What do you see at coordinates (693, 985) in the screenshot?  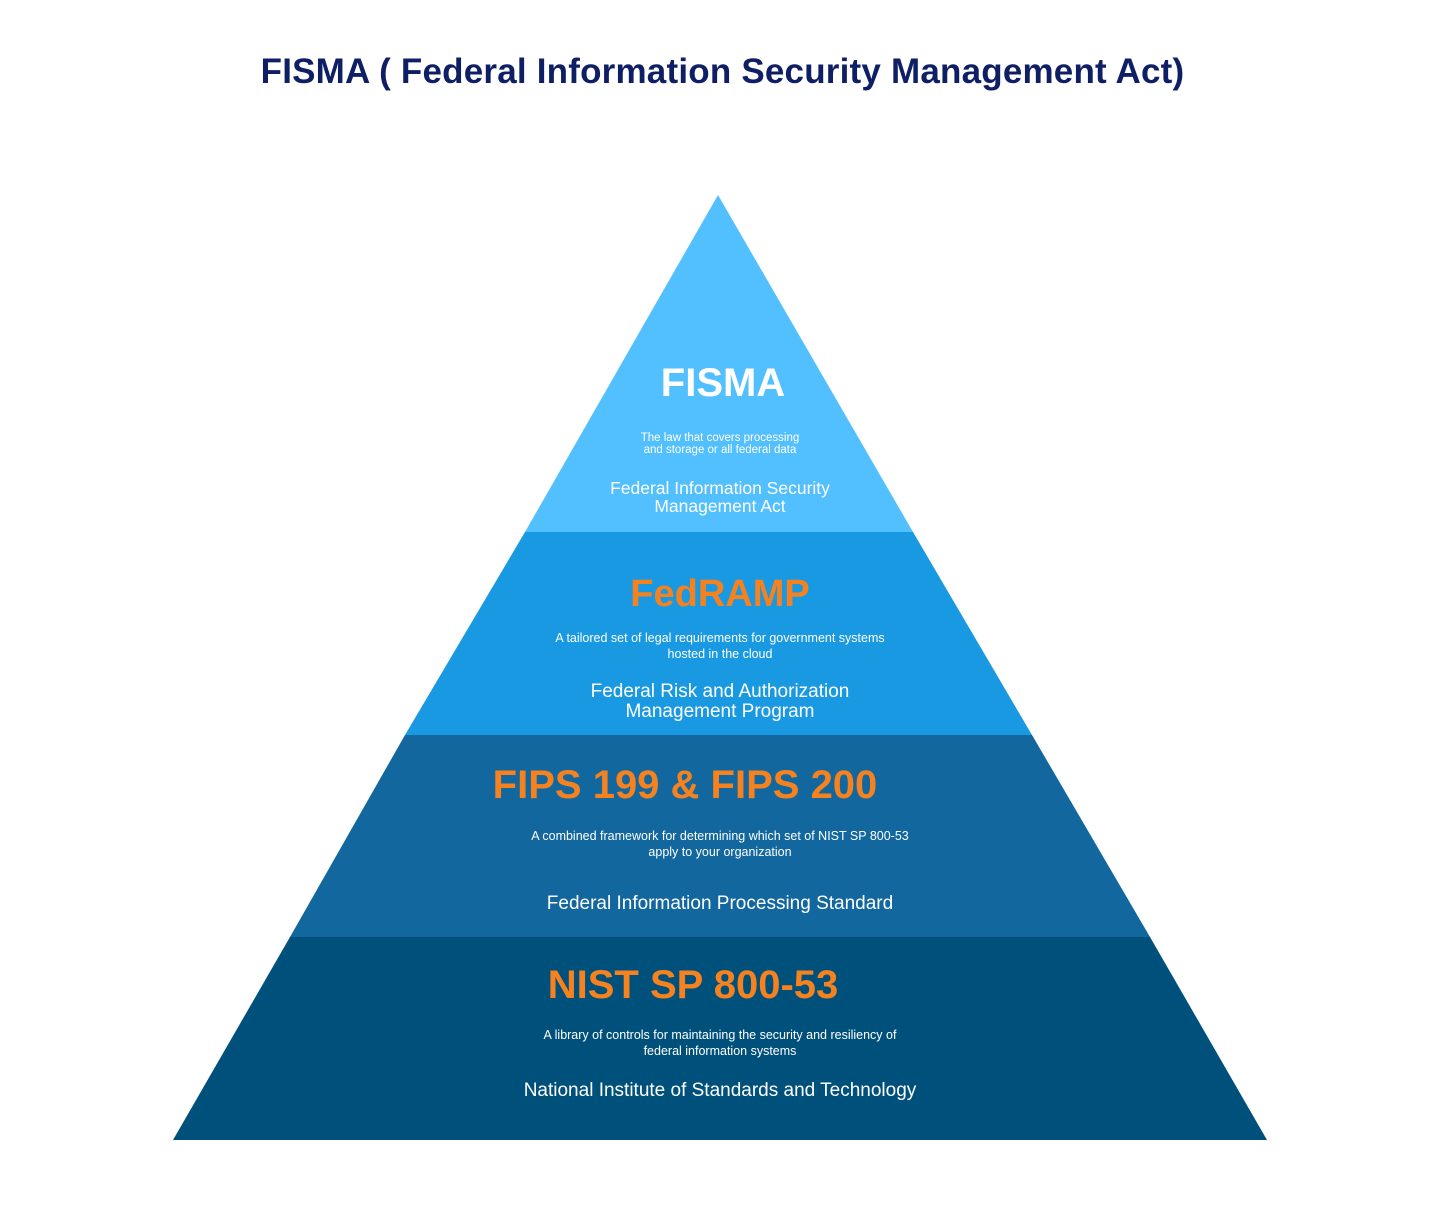 I see `tier-heading: NIST SP 800-53` at bounding box center [693, 985].